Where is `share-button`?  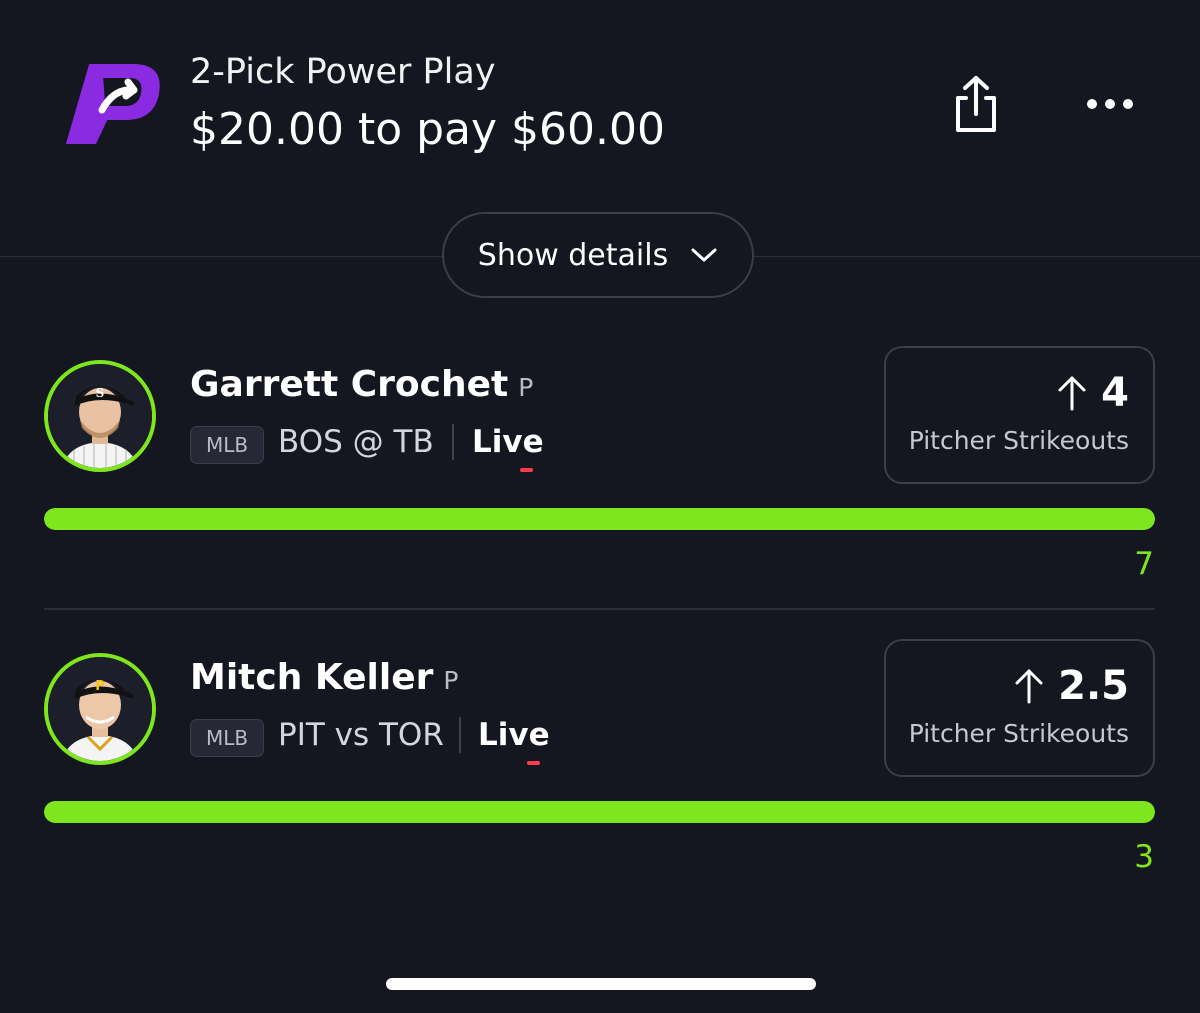 share-button is located at coordinates (976, 105).